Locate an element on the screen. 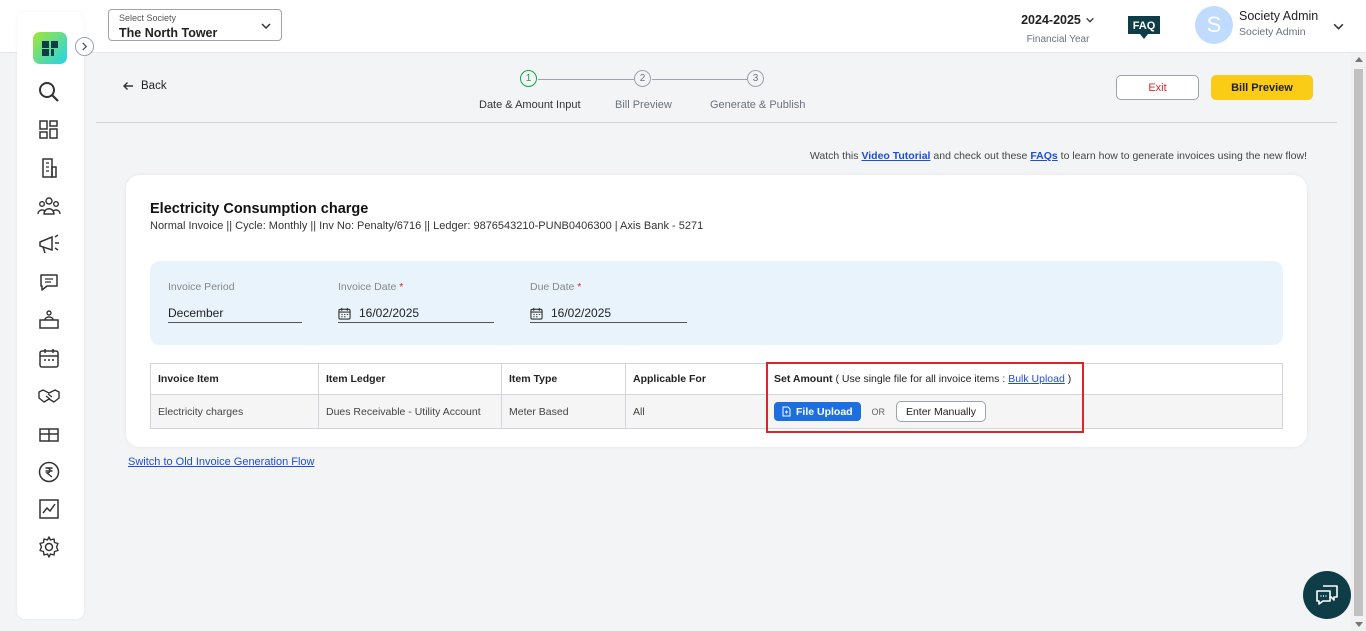  search-icon is located at coordinates (49, 92).